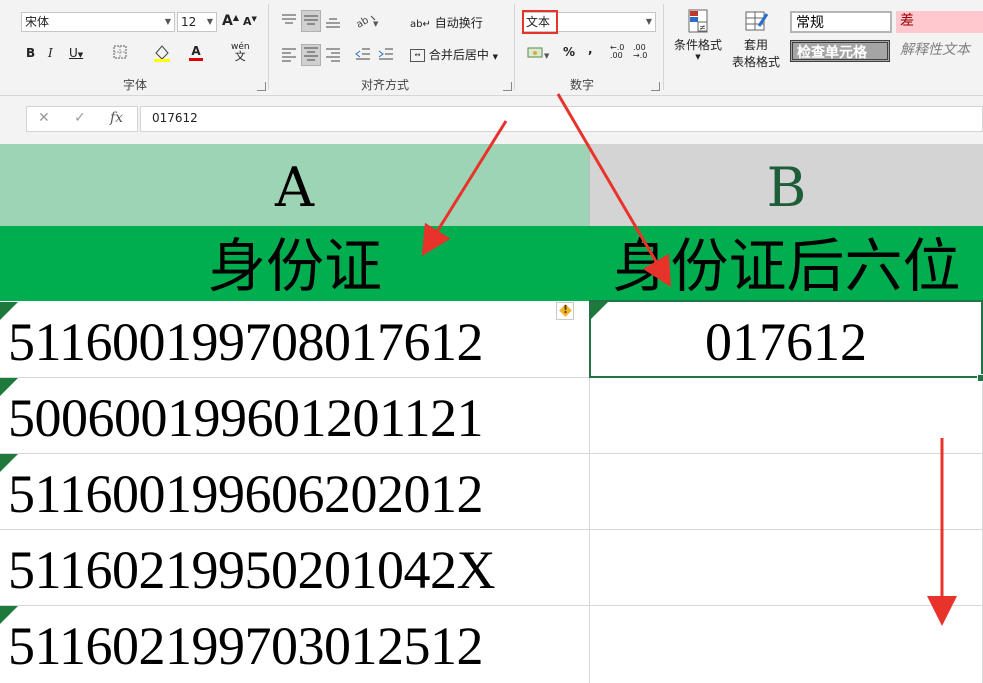 This screenshot has width=983, height=683. I want to click on arrow-to-header-b, so click(614, 190).